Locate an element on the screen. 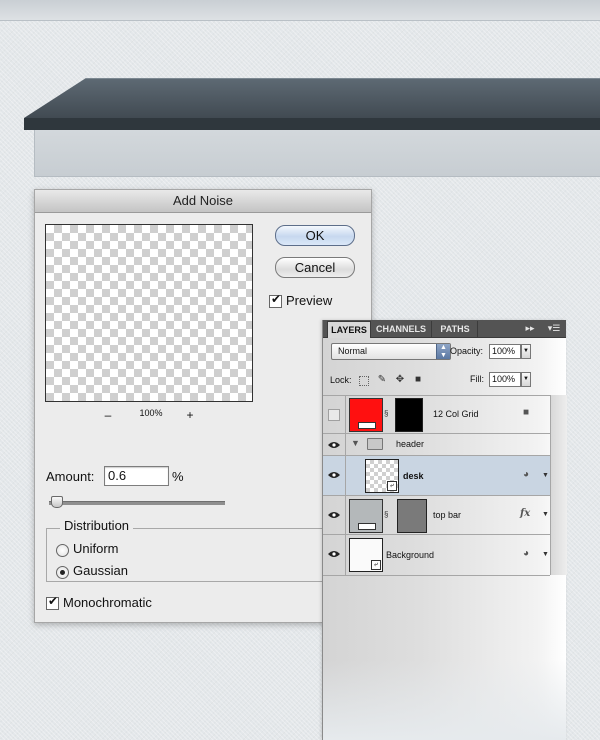 The image size is (600, 740). cancel-button: Cancel is located at coordinates (315, 267).